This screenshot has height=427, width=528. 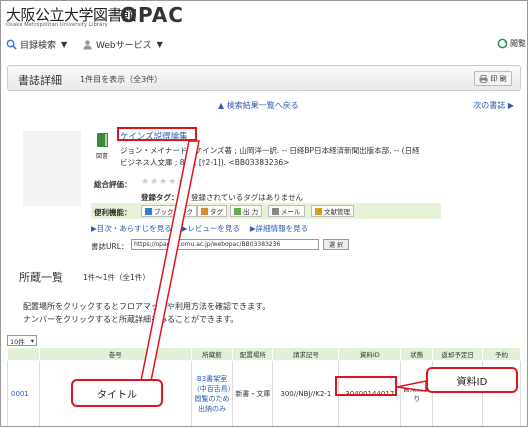 I want to click on item-location: 新書・文庫, so click(x=253, y=393).